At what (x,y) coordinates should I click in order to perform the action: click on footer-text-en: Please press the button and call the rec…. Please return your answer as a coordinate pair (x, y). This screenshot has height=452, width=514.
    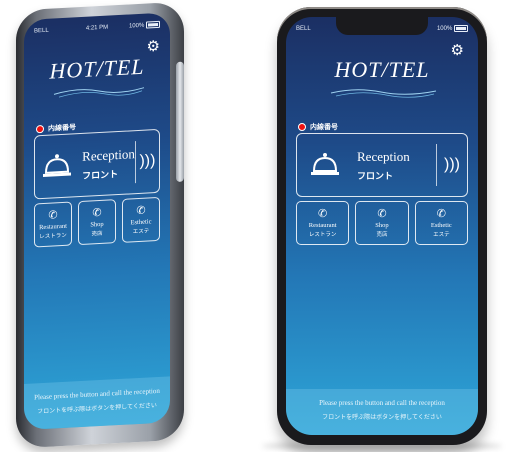
    Looking at the image, I should click on (382, 403).